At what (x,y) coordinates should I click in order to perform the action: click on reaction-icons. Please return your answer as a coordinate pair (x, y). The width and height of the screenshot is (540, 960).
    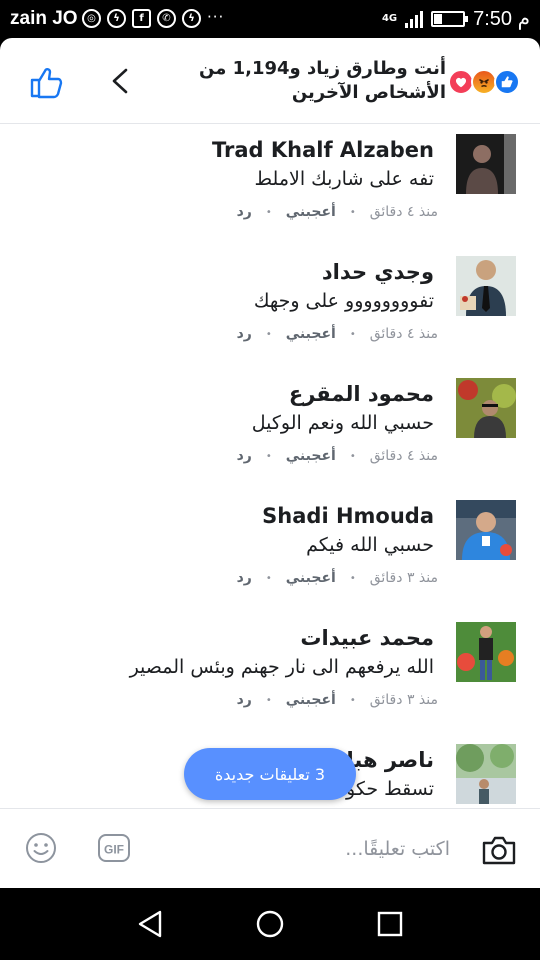
    Looking at the image, I should click on (484, 82).